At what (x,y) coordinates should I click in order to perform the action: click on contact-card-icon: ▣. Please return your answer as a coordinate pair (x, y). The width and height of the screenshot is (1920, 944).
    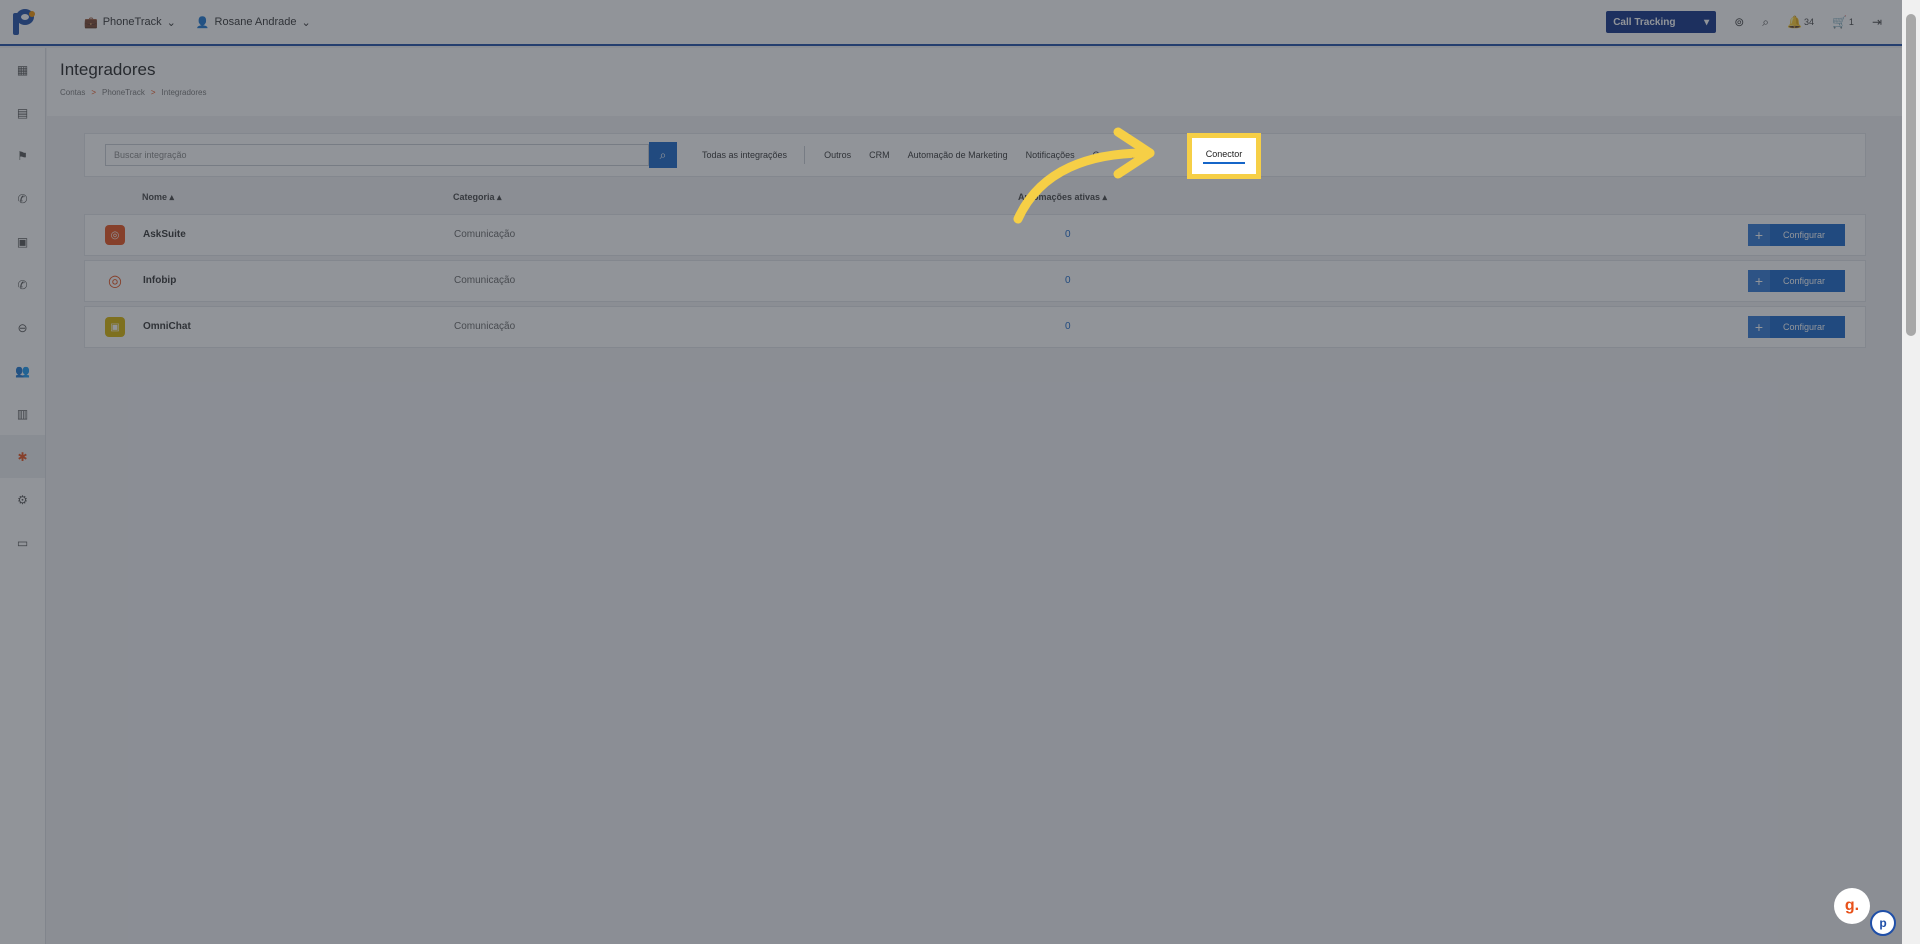
    Looking at the image, I should click on (22, 241).